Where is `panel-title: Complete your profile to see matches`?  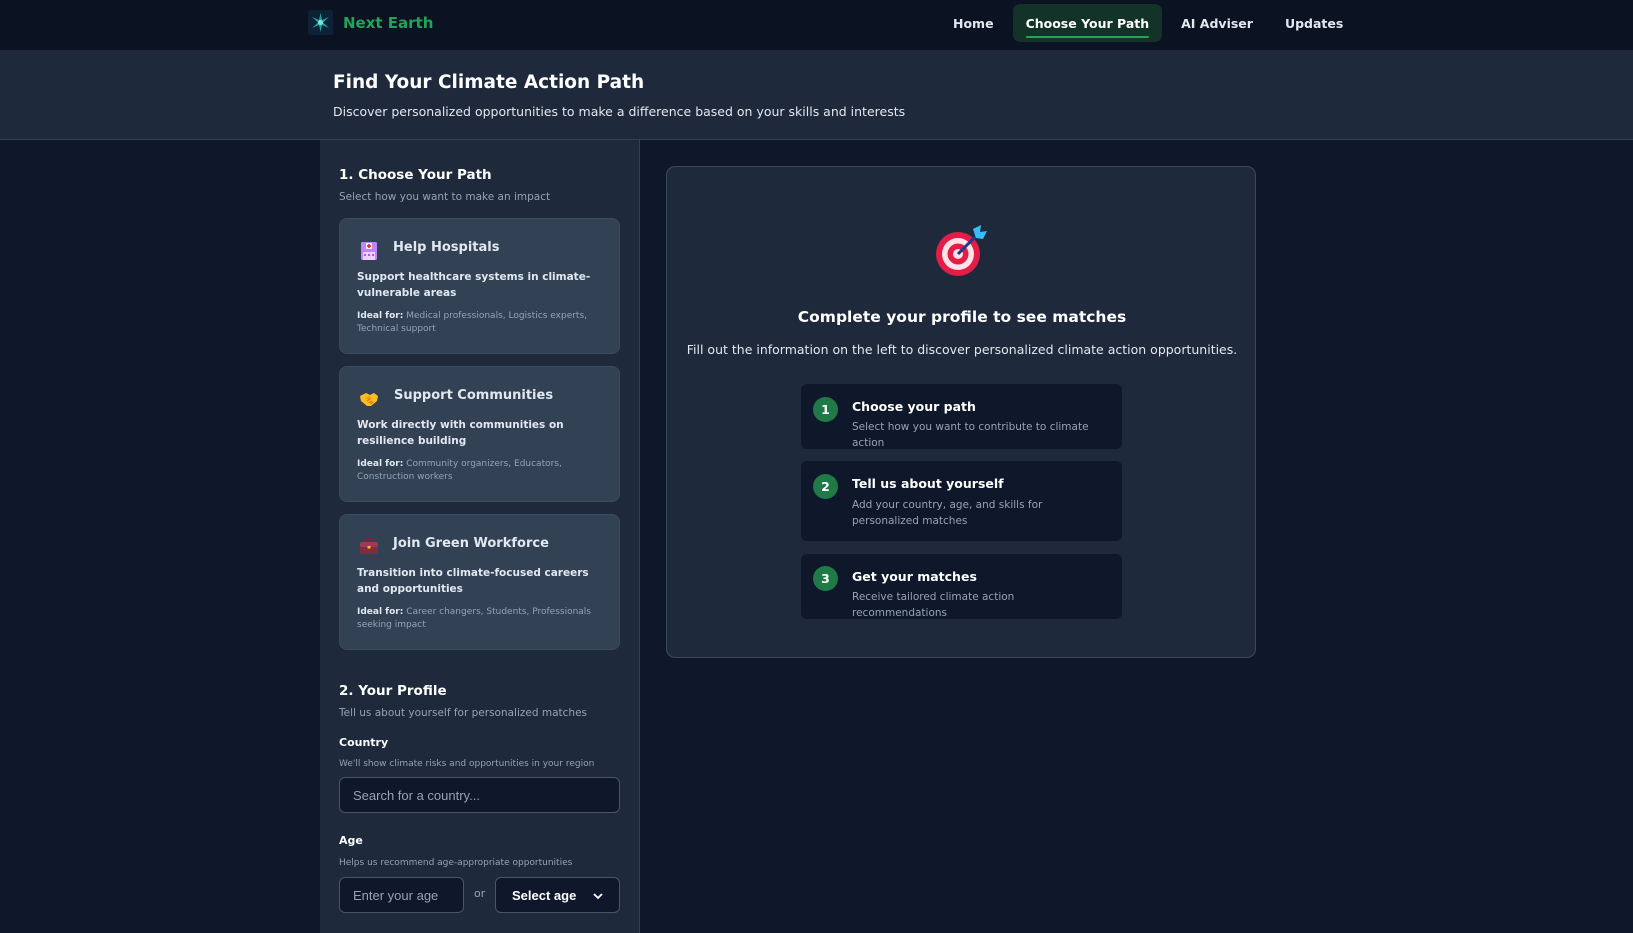 panel-title: Complete your profile to see matches is located at coordinates (962, 317).